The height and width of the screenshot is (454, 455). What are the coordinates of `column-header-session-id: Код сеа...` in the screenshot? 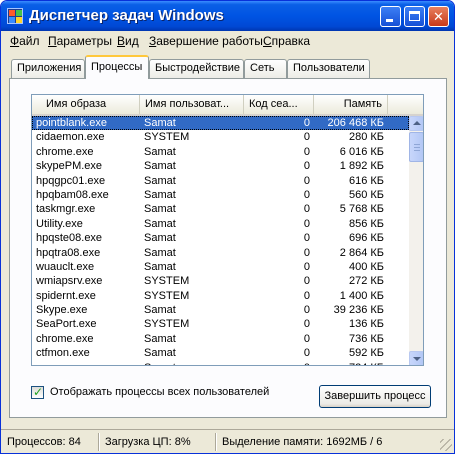 It's located at (279, 104).